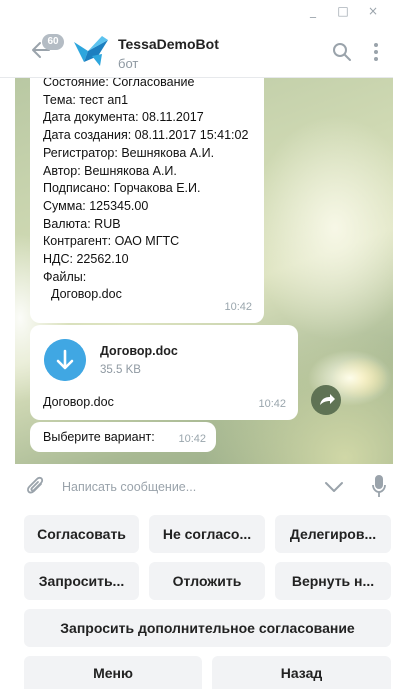 Image resolution: width=393 pixels, height=689 pixels. What do you see at coordinates (81, 534) in the screenshot?
I see `keyboard-button-approve: Согласовать` at bounding box center [81, 534].